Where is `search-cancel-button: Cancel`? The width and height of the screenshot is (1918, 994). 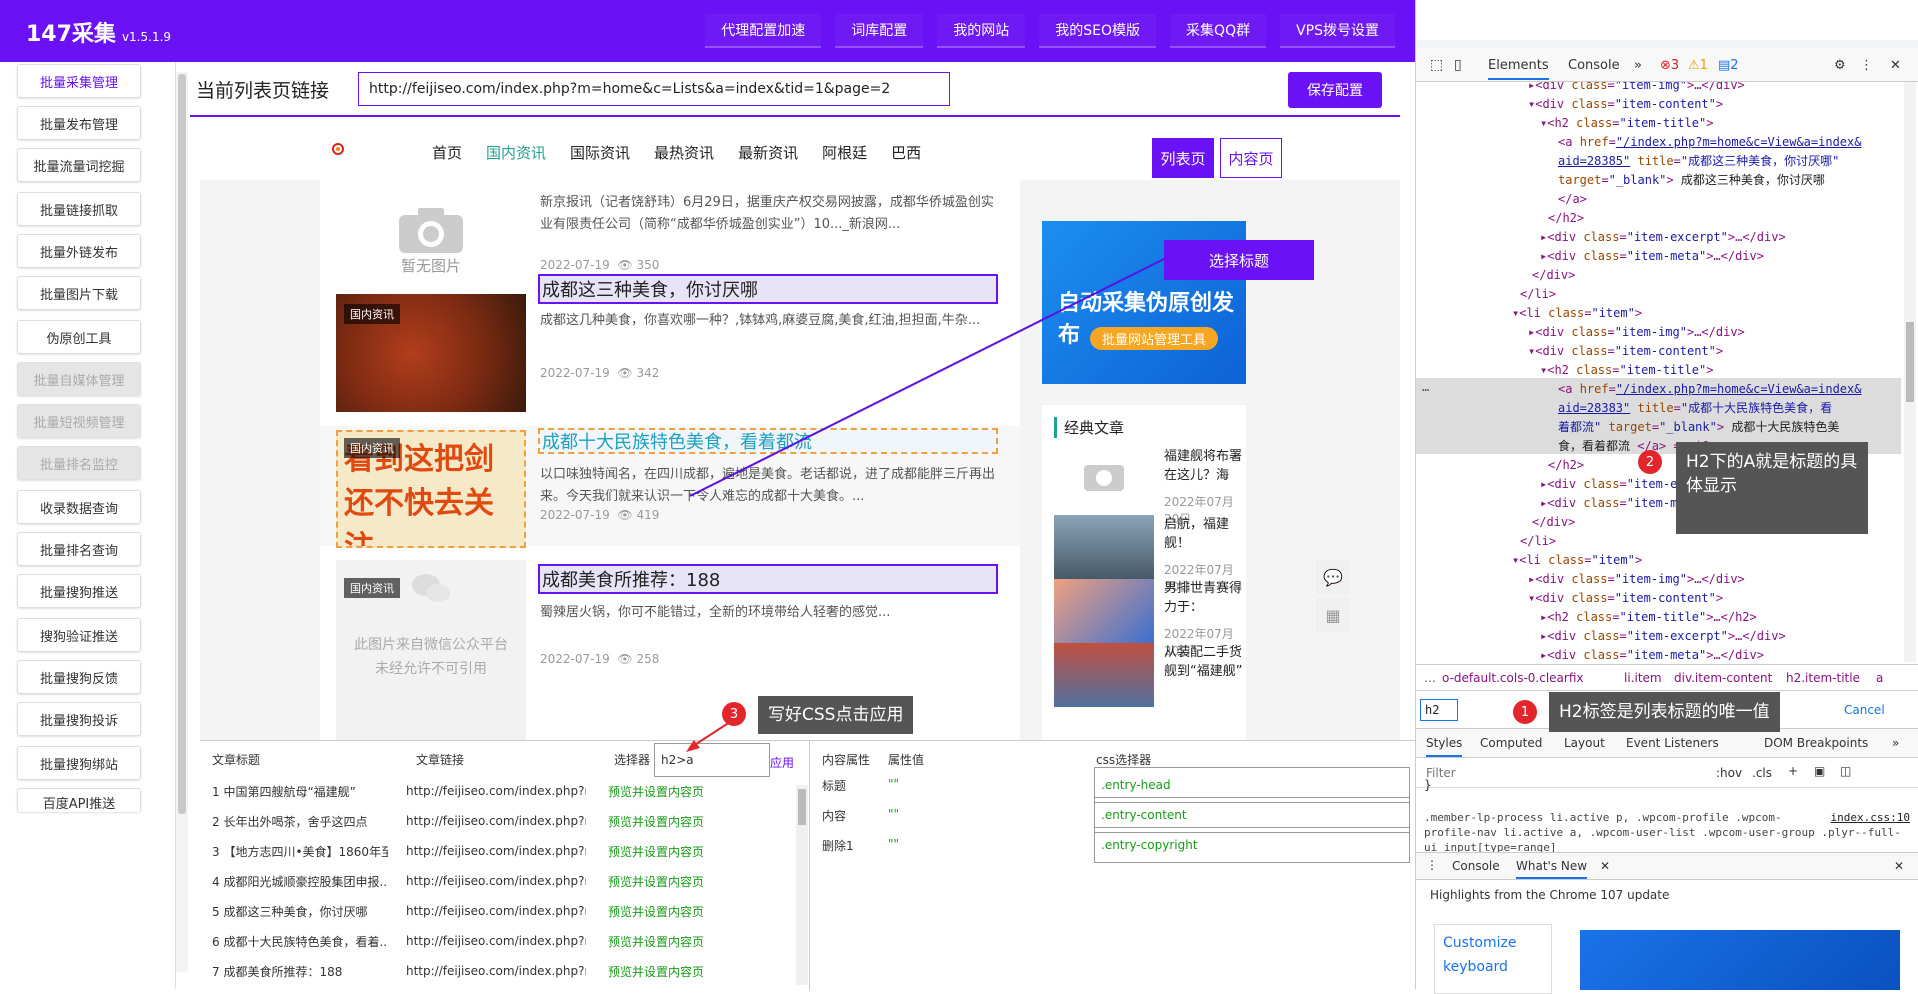
search-cancel-button: Cancel is located at coordinates (1864, 710).